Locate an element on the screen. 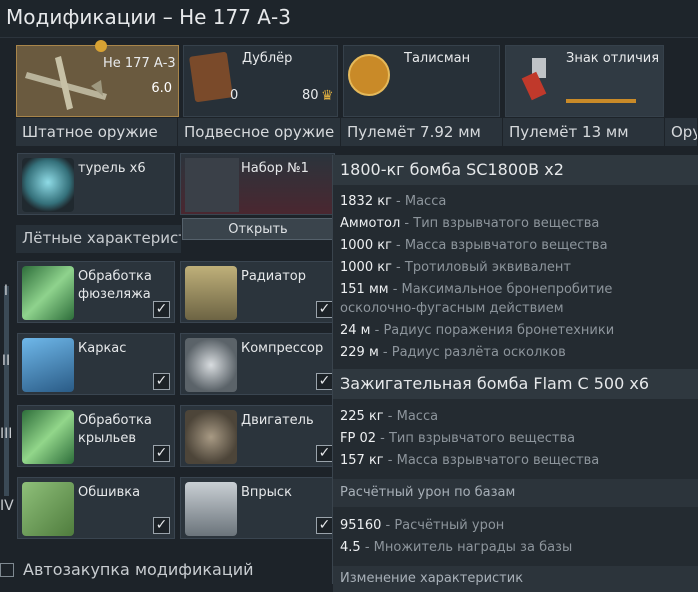 Image resolution: width=698 pixels, height=592 pixels. damage-title: Расчётный урон по базам is located at coordinates (515, 493).